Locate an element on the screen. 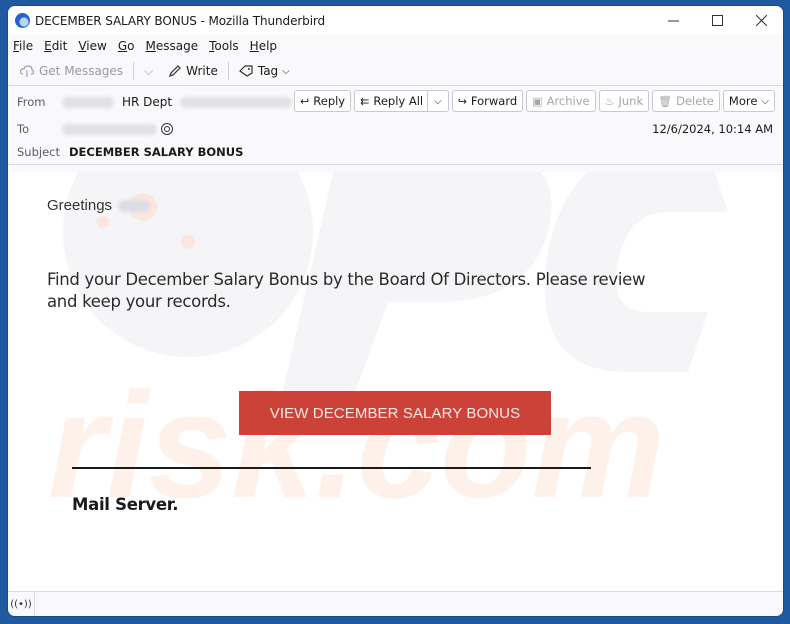 Image resolution: width=790 pixels, height=624 pixels. delete-button: 🗑 Delete is located at coordinates (686, 101).